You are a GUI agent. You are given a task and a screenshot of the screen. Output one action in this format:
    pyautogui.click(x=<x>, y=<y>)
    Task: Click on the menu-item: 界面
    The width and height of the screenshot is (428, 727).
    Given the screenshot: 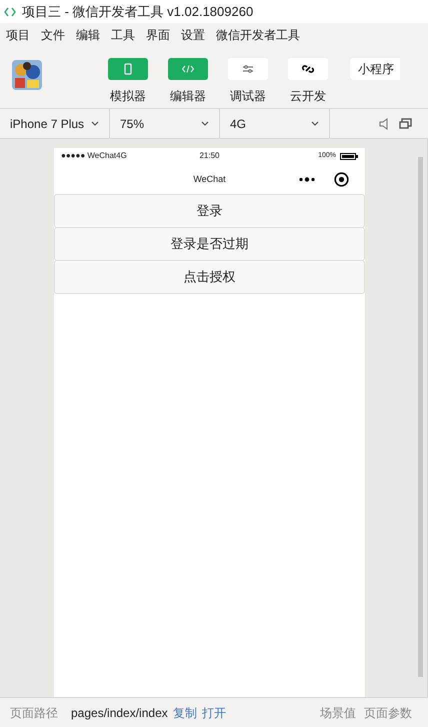 What is the action you would take?
    pyautogui.click(x=158, y=35)
    